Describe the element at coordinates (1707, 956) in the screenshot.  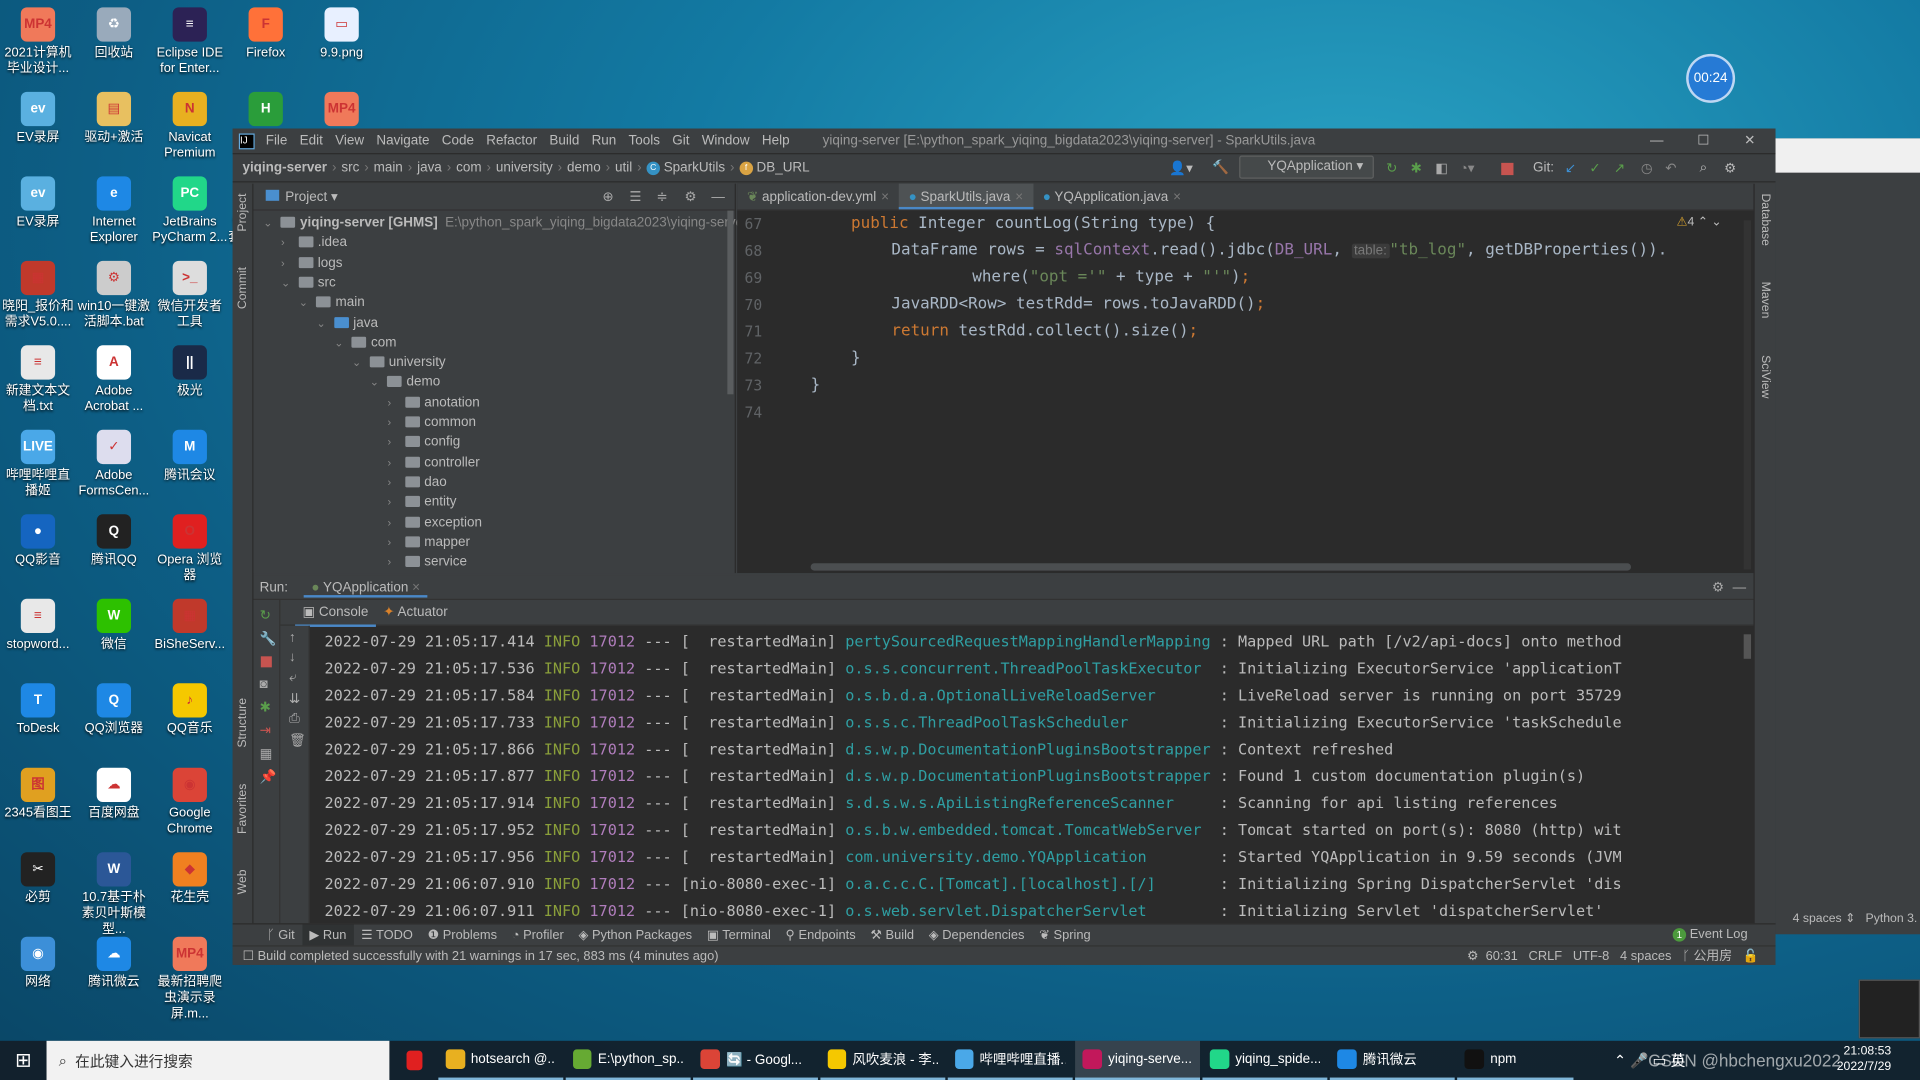
I see `git-branch: ᚴ 公用房` at that location.